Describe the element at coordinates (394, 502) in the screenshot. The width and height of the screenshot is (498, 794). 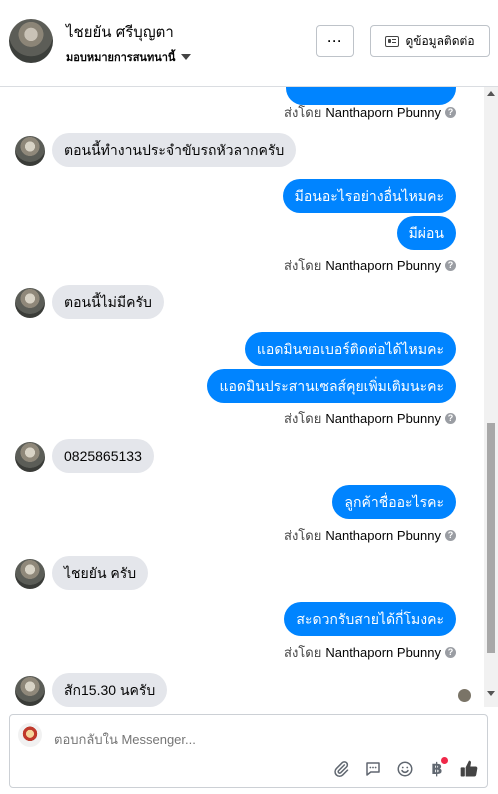
I see `outgoing-message-bubble: ลูกค้าชื่ออะไรคะ` at that location.